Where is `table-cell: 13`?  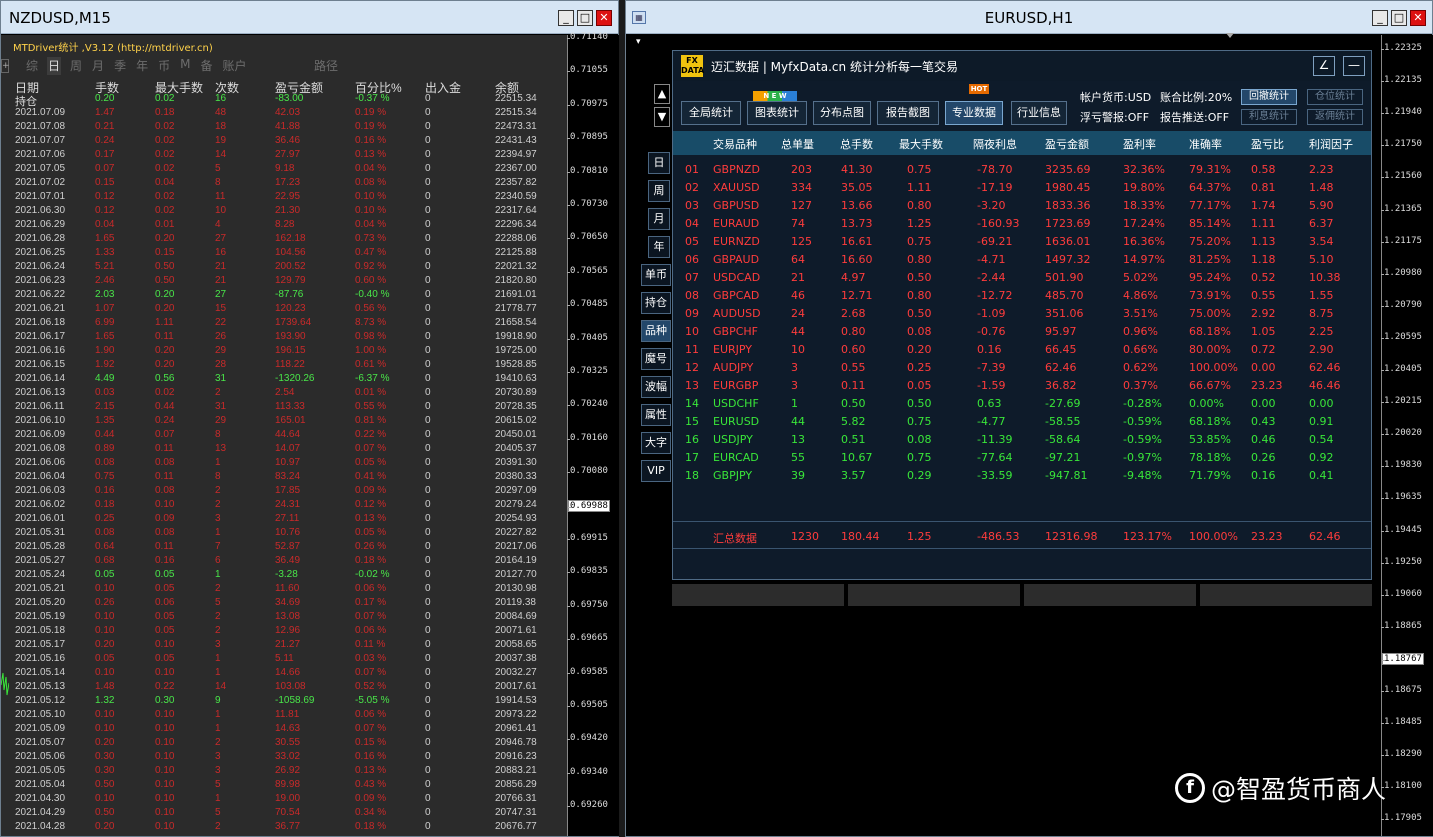 table-cell: 13 is located at coordinates (798, 439).